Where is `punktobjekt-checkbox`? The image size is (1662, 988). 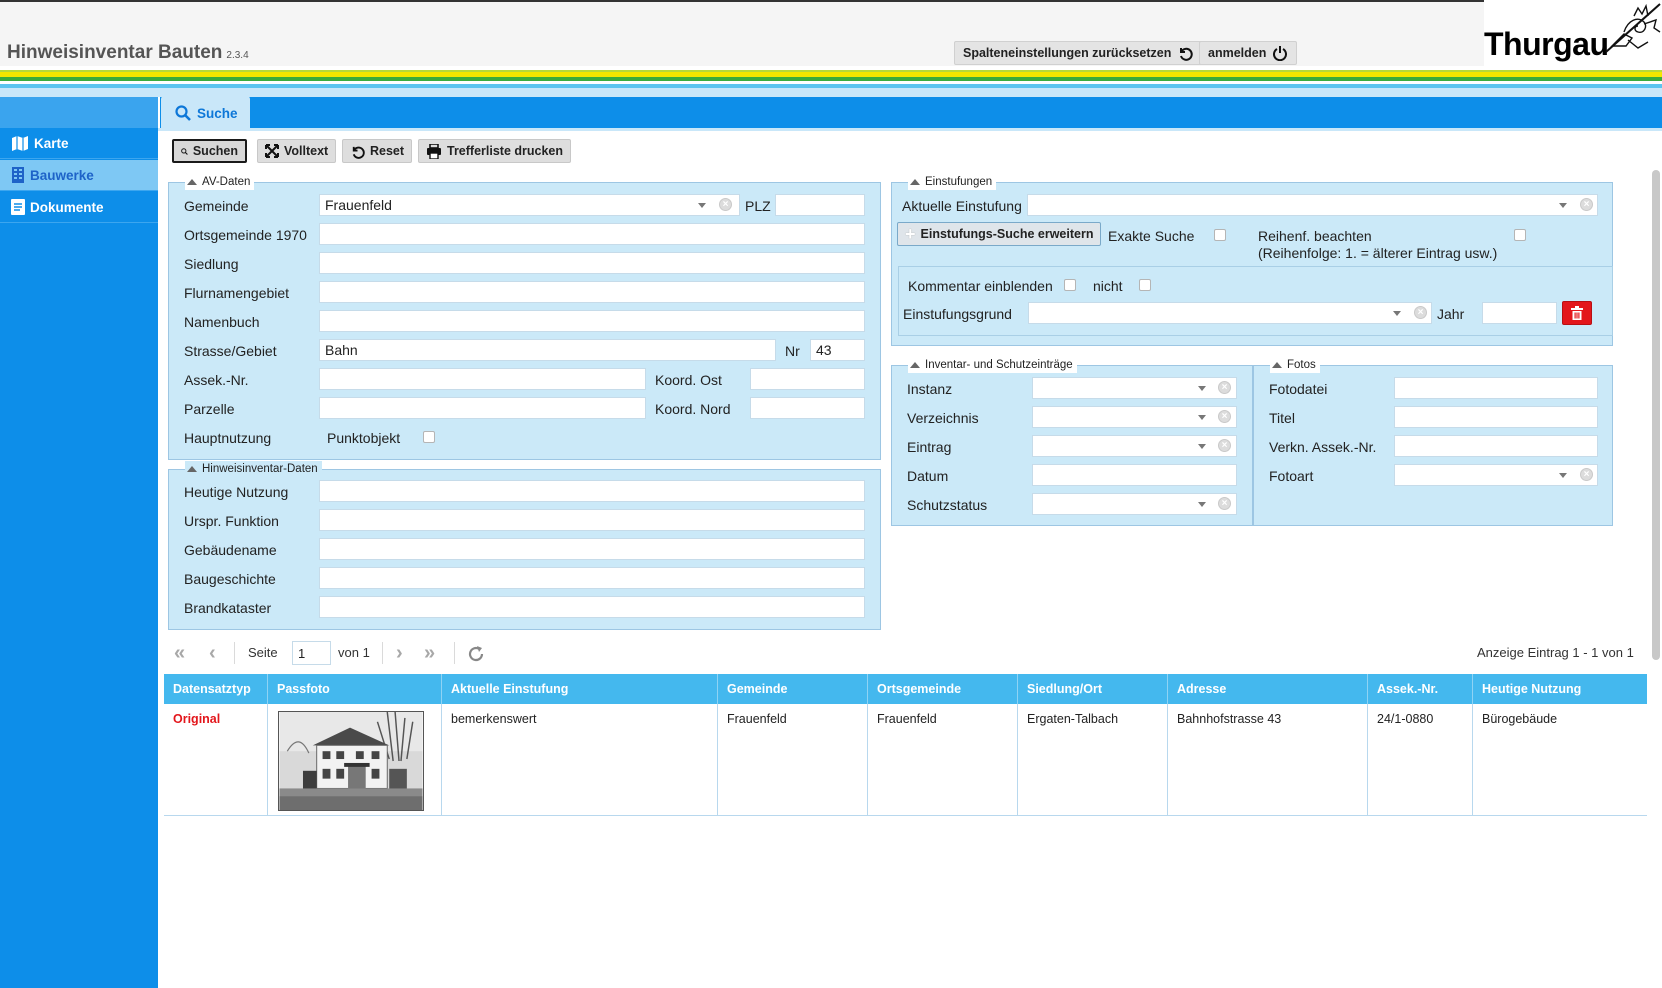
punktobjekt-checkbox is located at coordinates (429, 437).